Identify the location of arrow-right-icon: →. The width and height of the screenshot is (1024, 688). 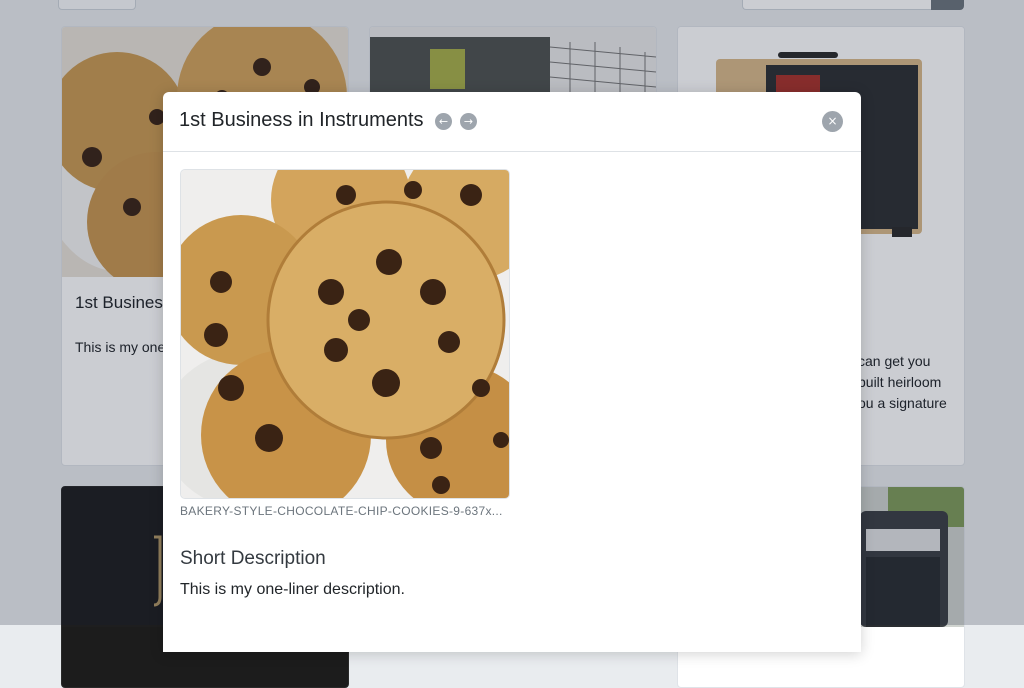
(468, 121).